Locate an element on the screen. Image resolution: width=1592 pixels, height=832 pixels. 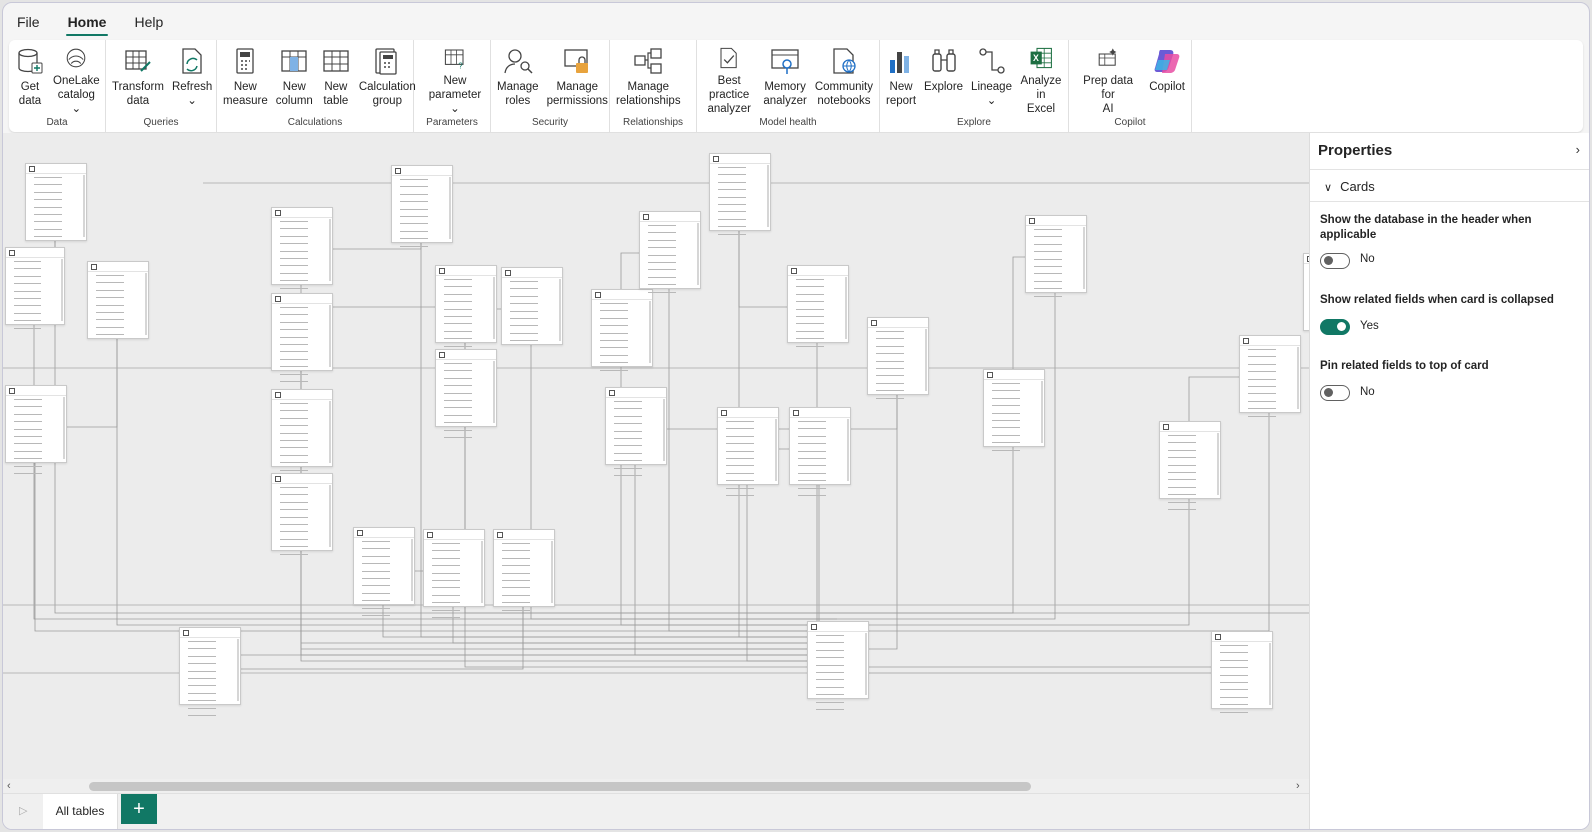
horizontal-scrollbar: ‹ › is located at coordinates (656, 786).